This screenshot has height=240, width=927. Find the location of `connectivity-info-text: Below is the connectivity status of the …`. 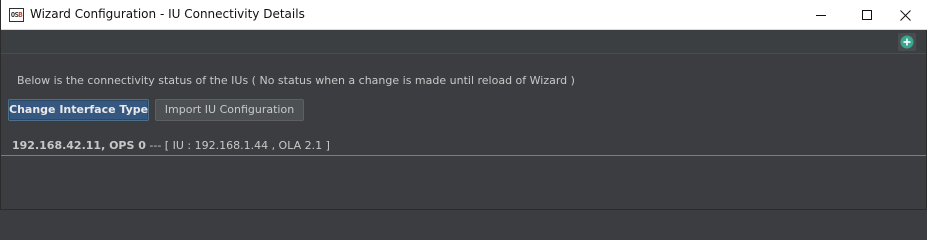

connectivity-info-text: Below is the connectivity status of the … is located at coordinates (296, 80).